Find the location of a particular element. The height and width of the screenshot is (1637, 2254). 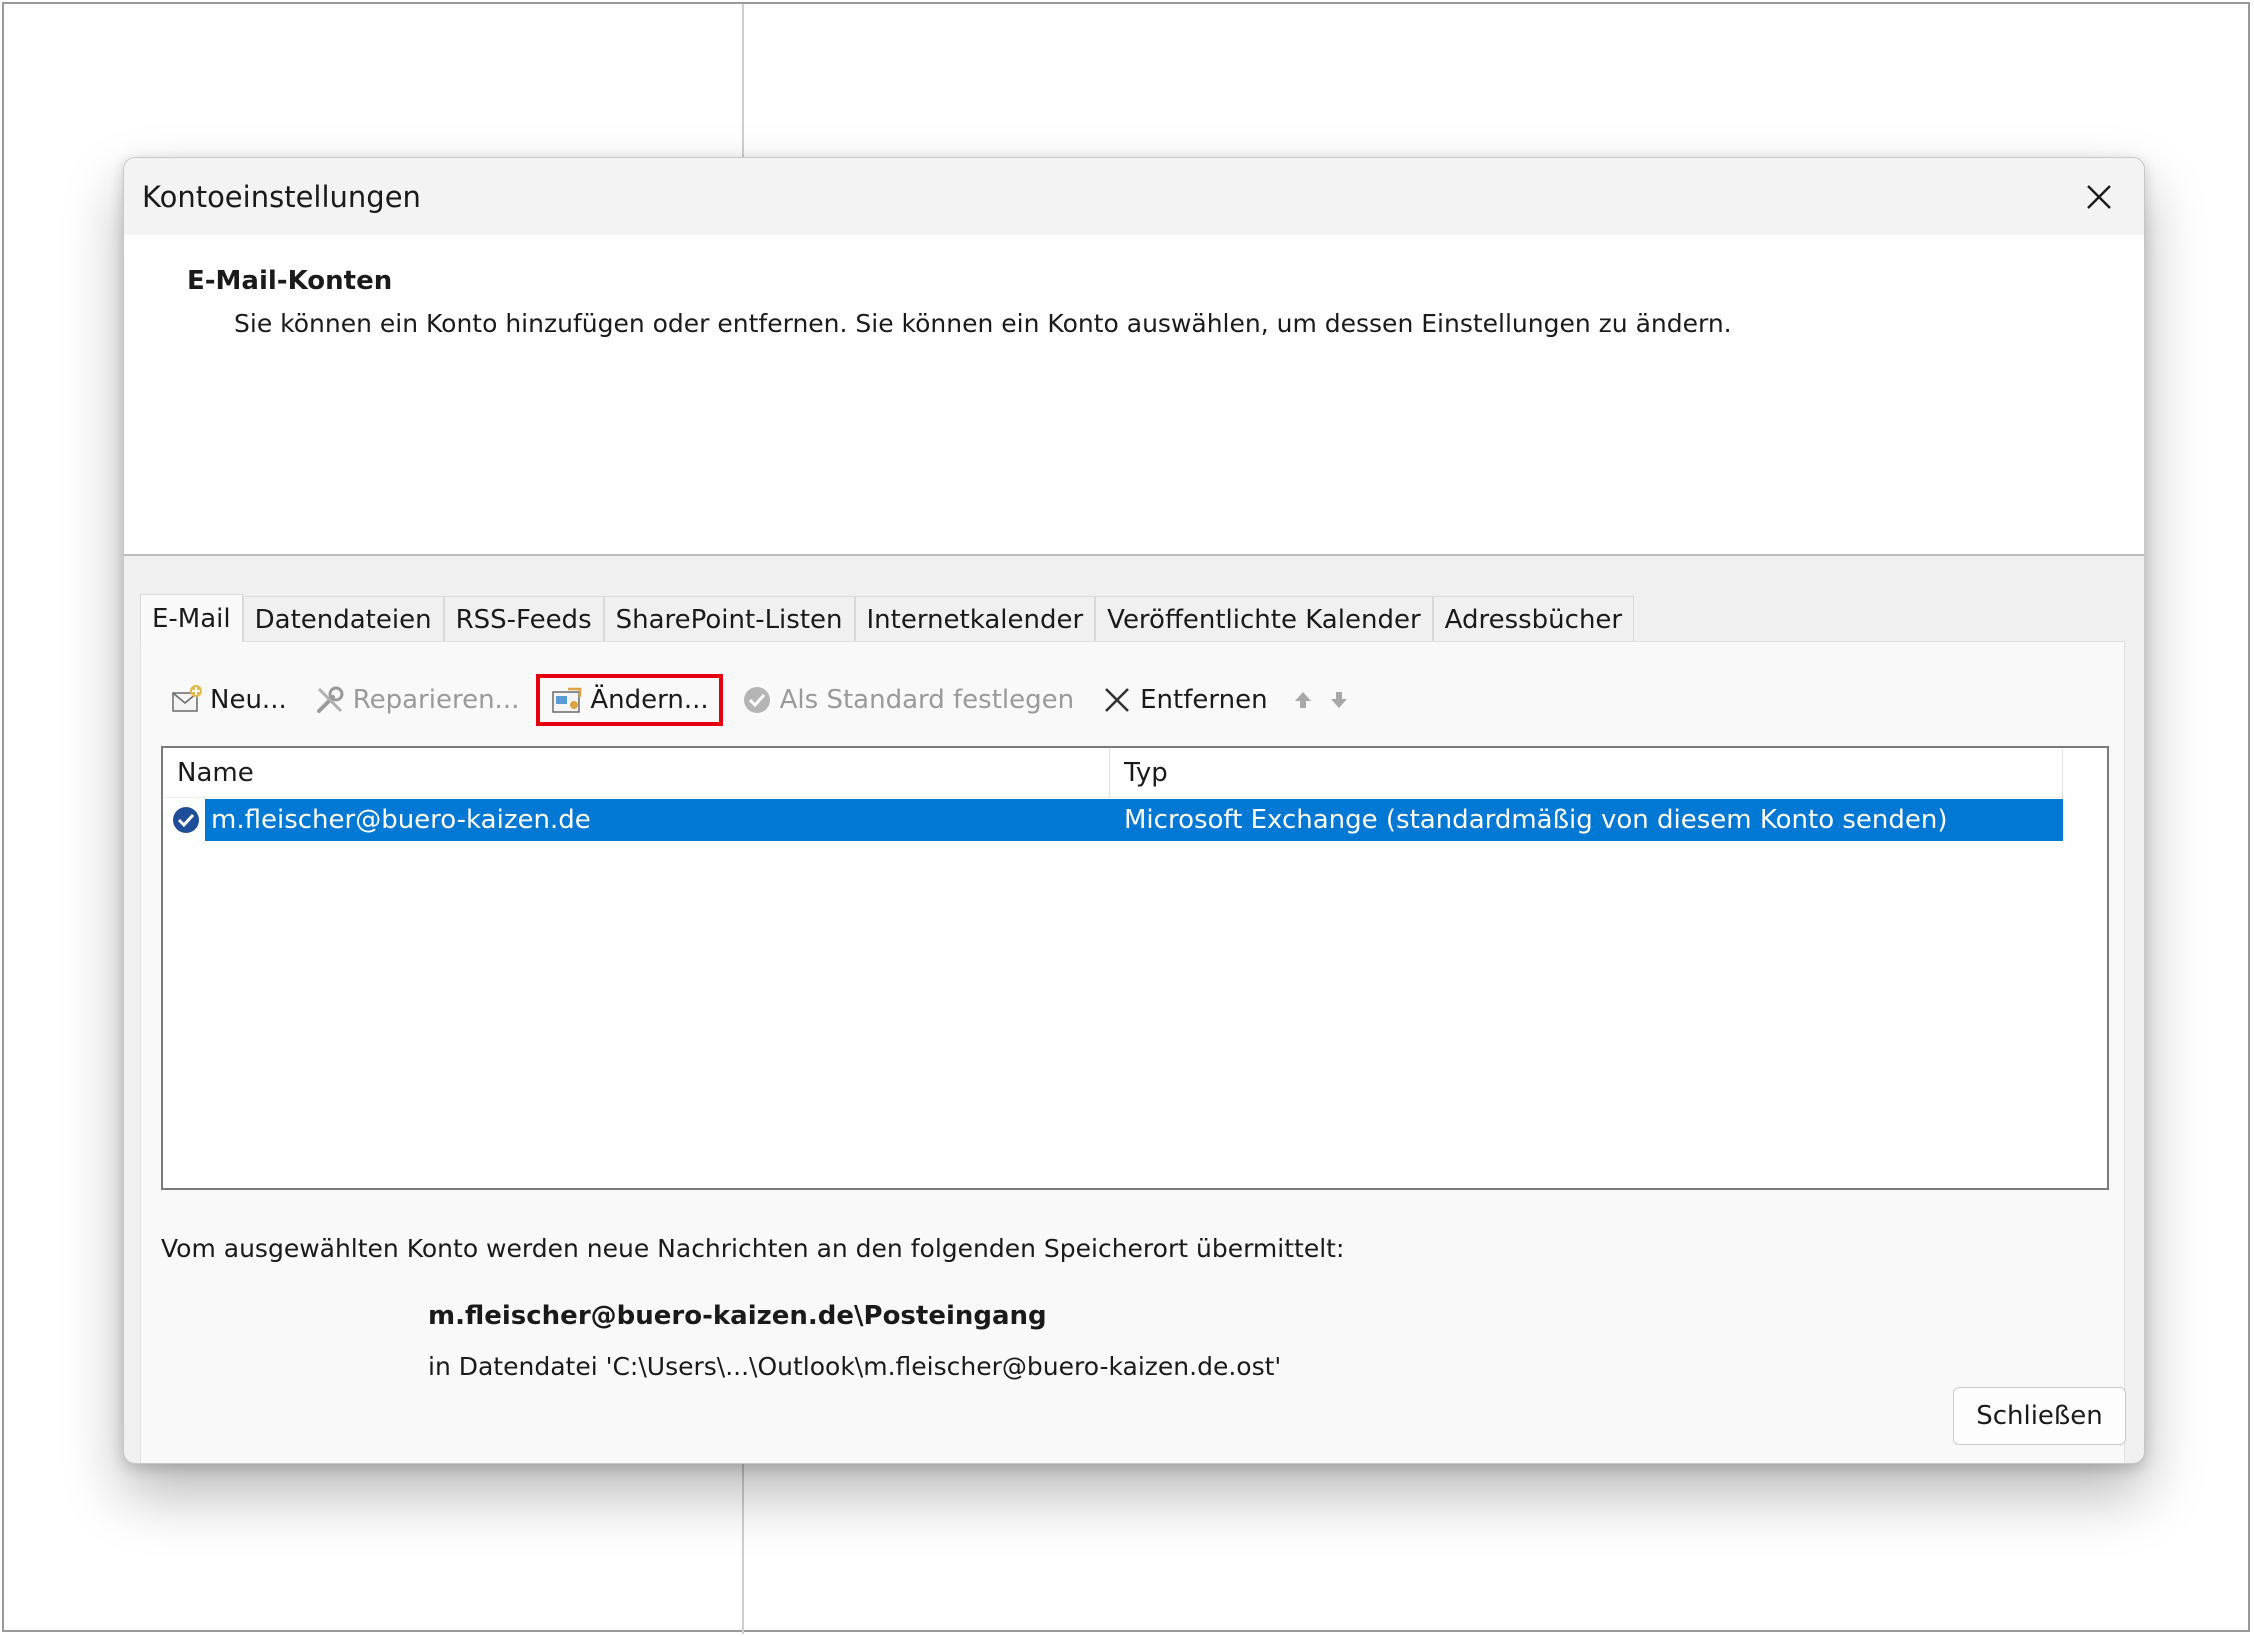

close-button: Schließen is located at coordinates (2039, 1416).